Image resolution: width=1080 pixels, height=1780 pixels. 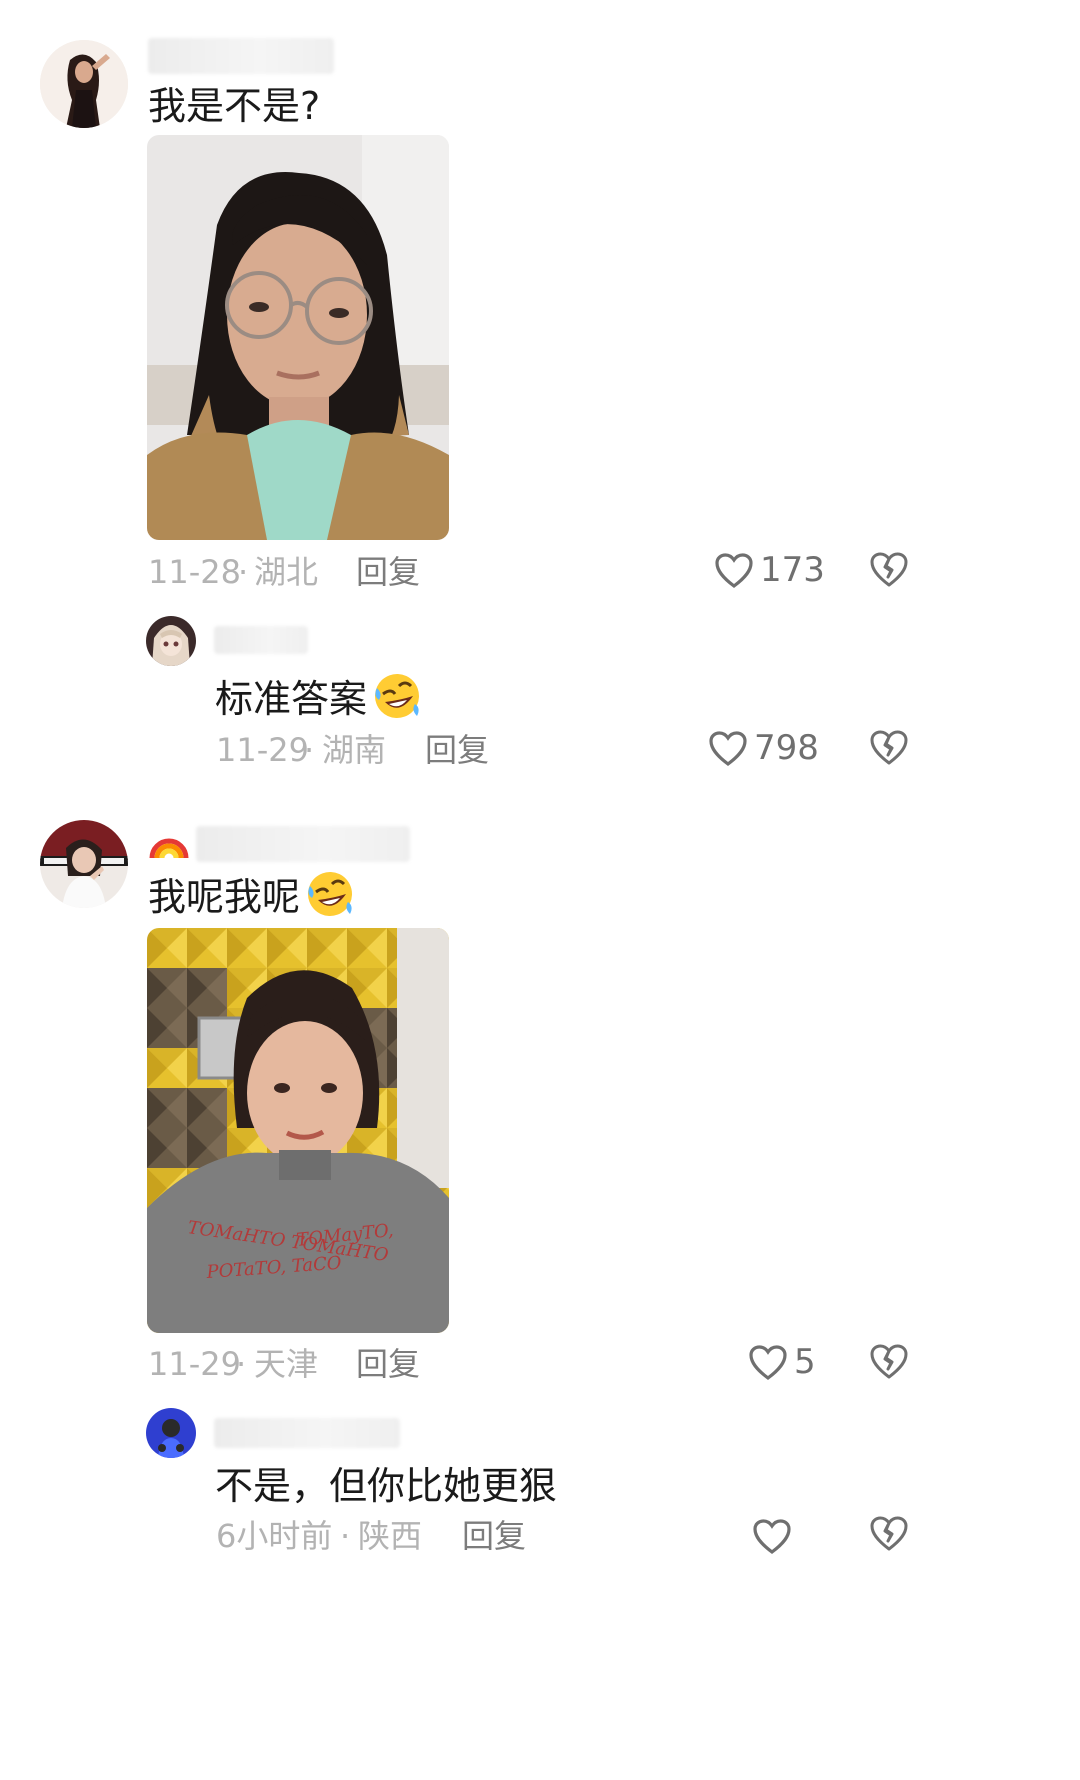 I want to click on comment-text: 我是不是?, so click(x=234, y=106).